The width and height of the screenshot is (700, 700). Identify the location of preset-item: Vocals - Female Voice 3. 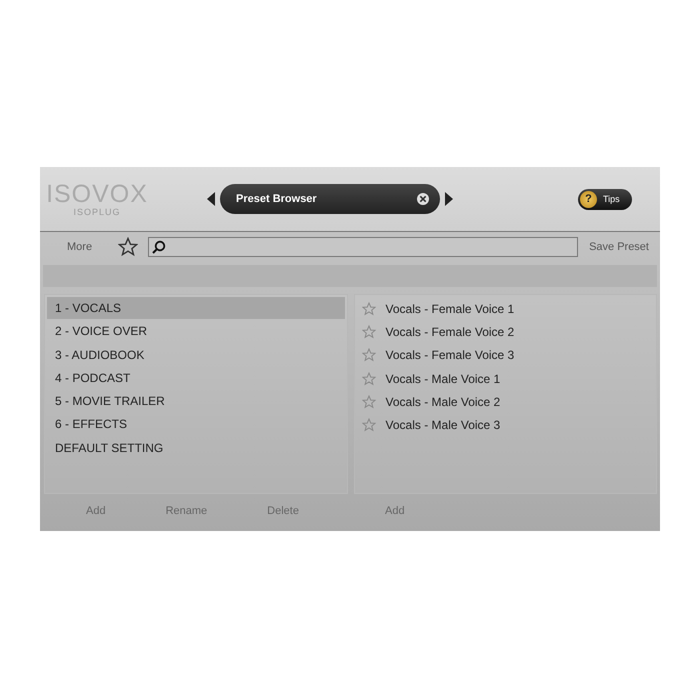
(450, 355).